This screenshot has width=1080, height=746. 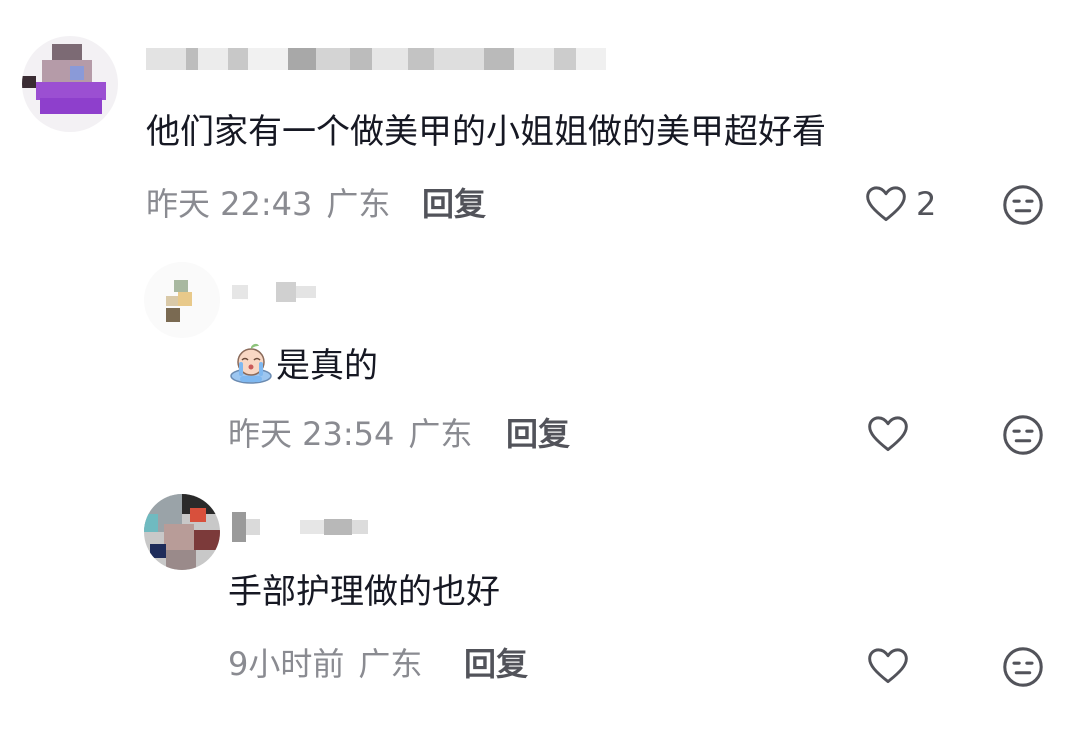 What do you see at coordinates (364, 592) in the screenshot?
I see `comment-text: 手部护理做的也好` at bounding box center [364, 592].